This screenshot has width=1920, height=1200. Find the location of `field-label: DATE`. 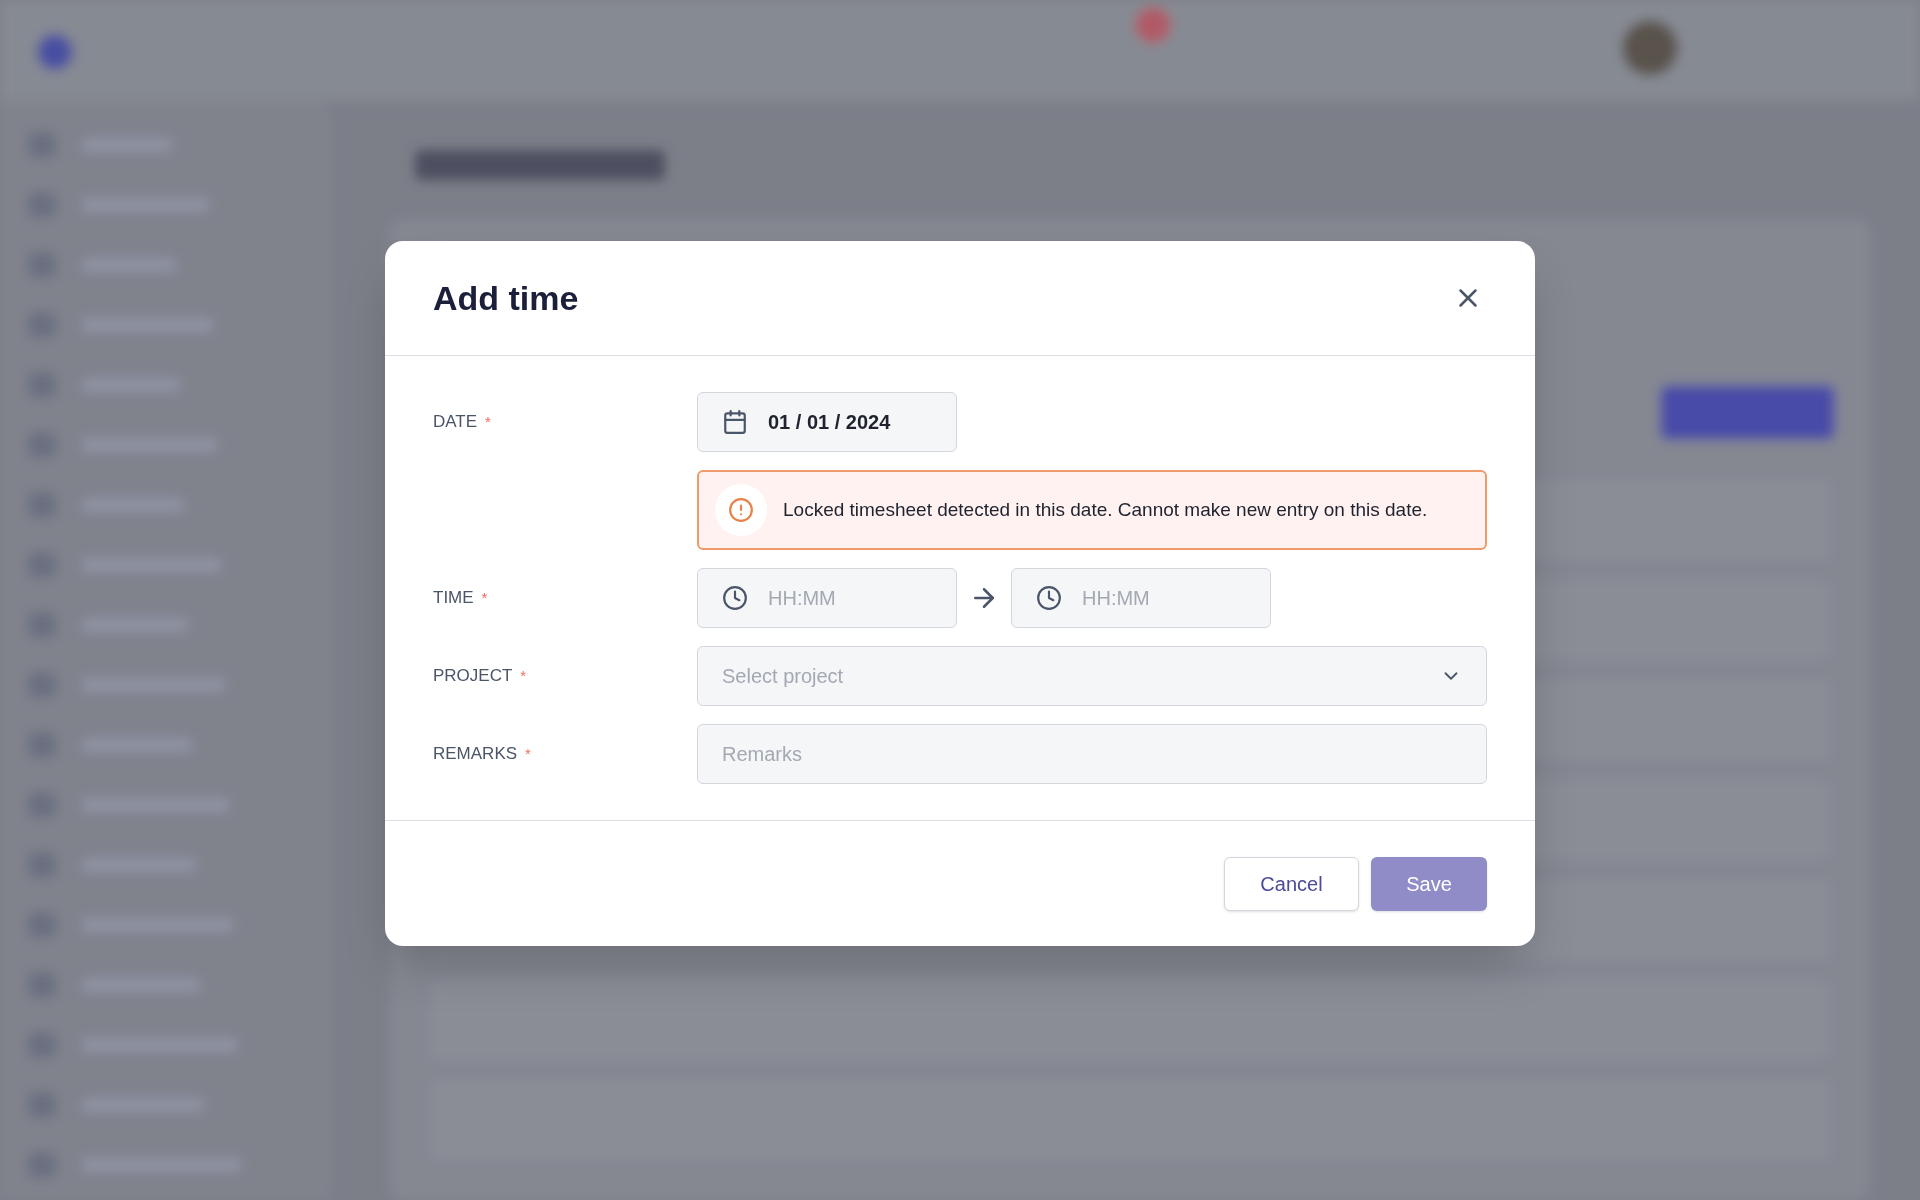

field-label: DATE is located at coordinates (455, 422).